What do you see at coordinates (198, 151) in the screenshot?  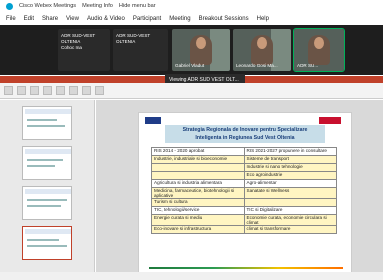 I see `table-cell: RIS 2014 - 2020 aprobat` at bounding box center [198, 151].